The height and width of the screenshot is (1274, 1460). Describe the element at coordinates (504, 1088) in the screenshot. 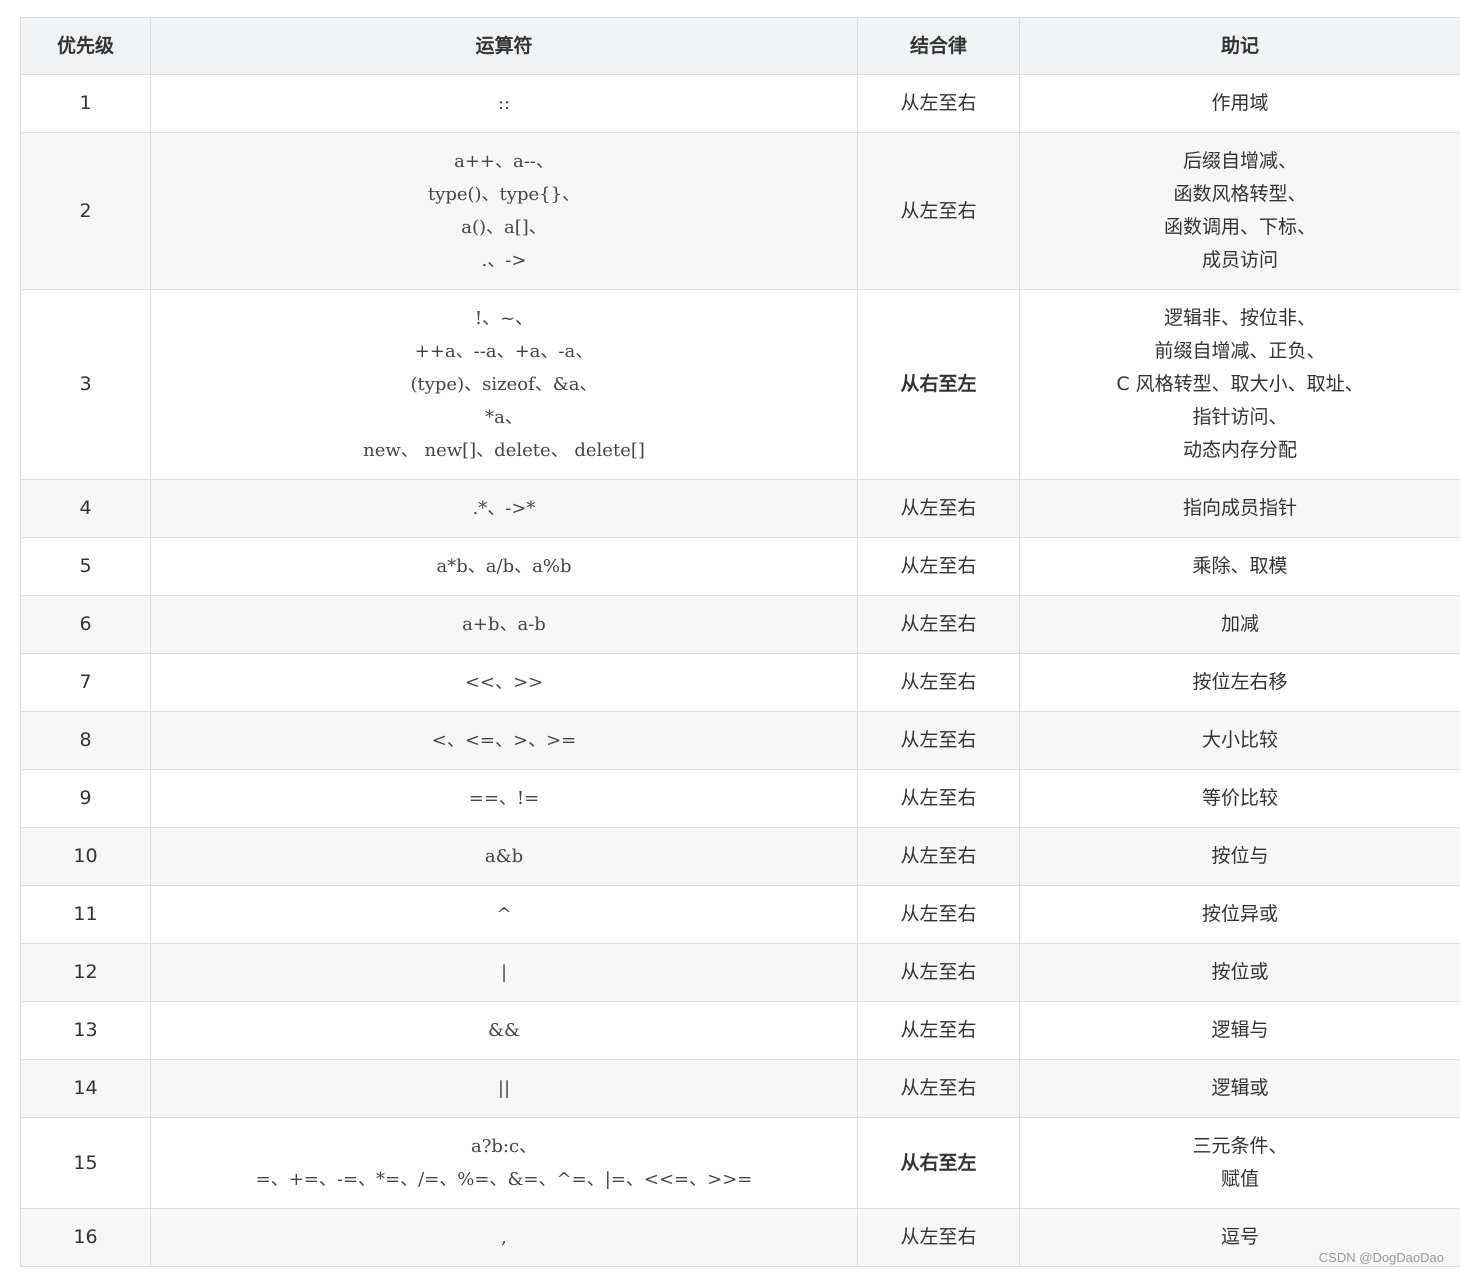

I see `operator-line: ||` at that location.